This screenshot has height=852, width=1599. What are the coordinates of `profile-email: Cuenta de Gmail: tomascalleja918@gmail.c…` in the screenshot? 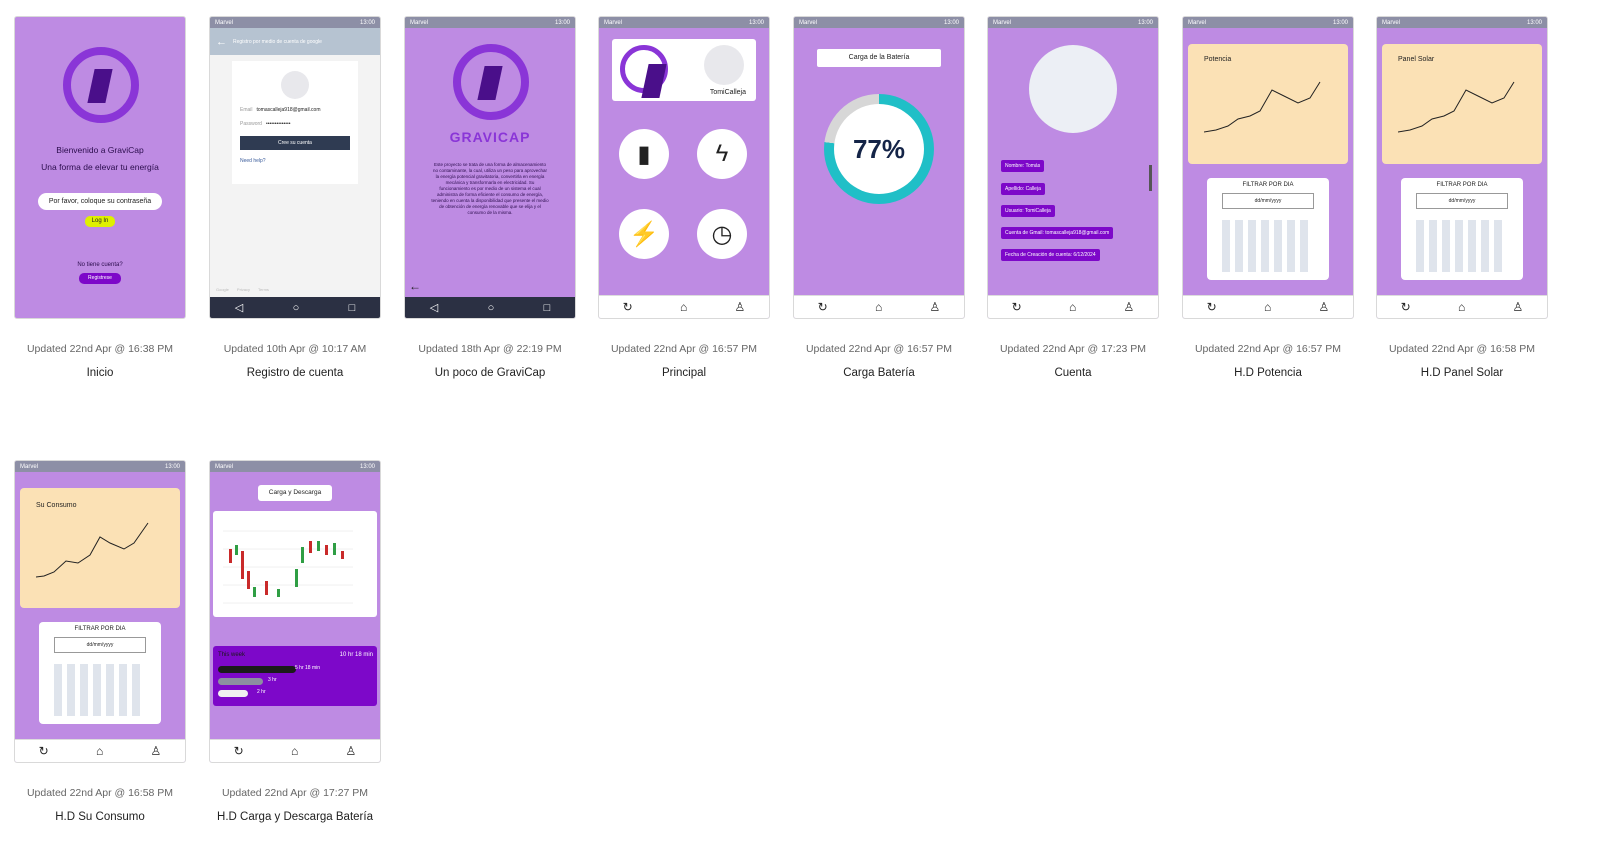 It's located at (1057, 233).